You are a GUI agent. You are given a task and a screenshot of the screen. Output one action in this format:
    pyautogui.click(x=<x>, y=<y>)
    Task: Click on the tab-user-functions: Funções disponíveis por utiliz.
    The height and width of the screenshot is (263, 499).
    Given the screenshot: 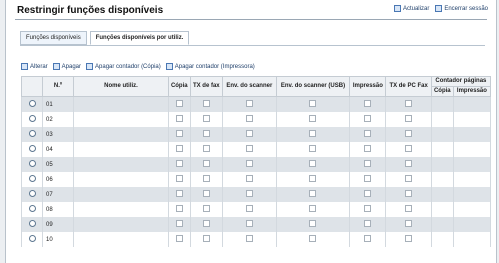 What is the action you would take?
    pyautogui.click(x=139, y=38)
    